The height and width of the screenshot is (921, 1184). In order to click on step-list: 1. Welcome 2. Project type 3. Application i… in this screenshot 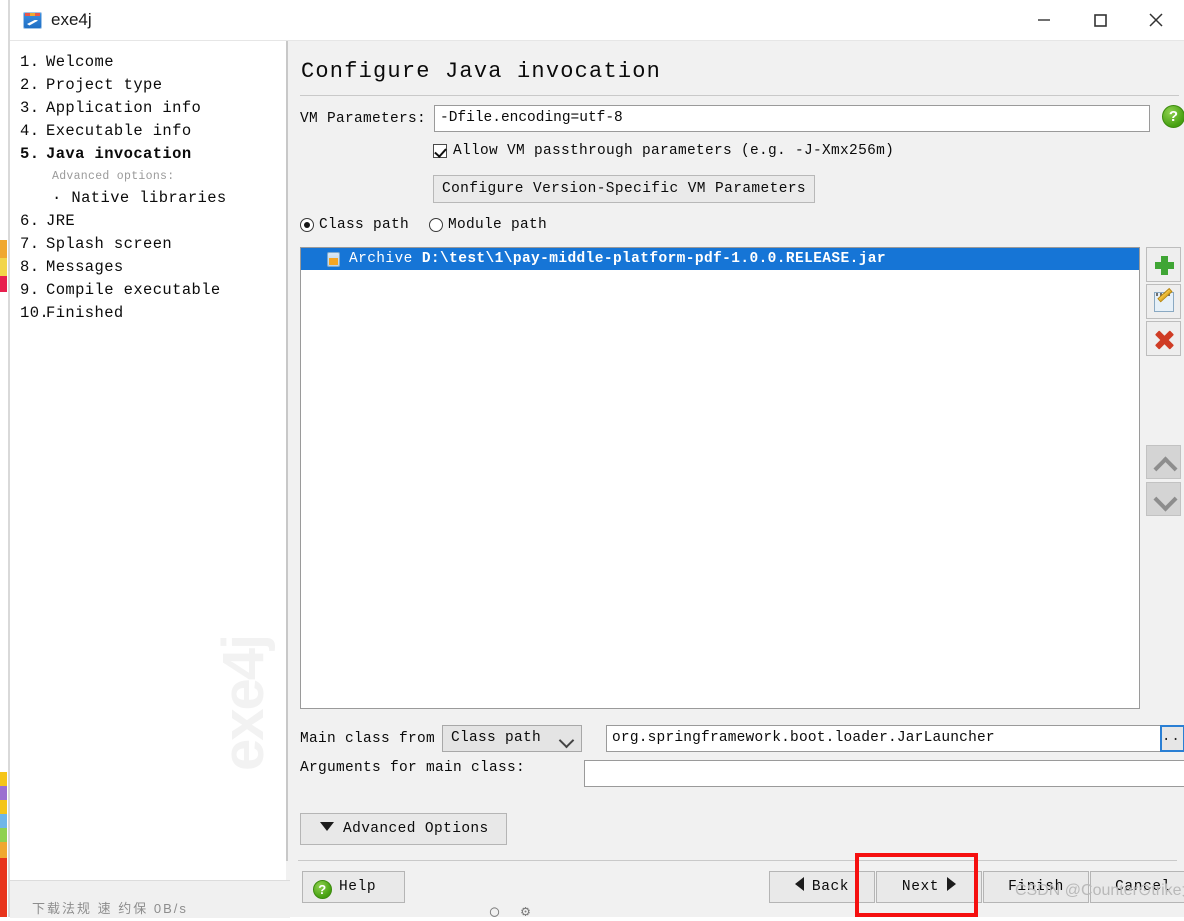, I will do `click(152, 188)`.